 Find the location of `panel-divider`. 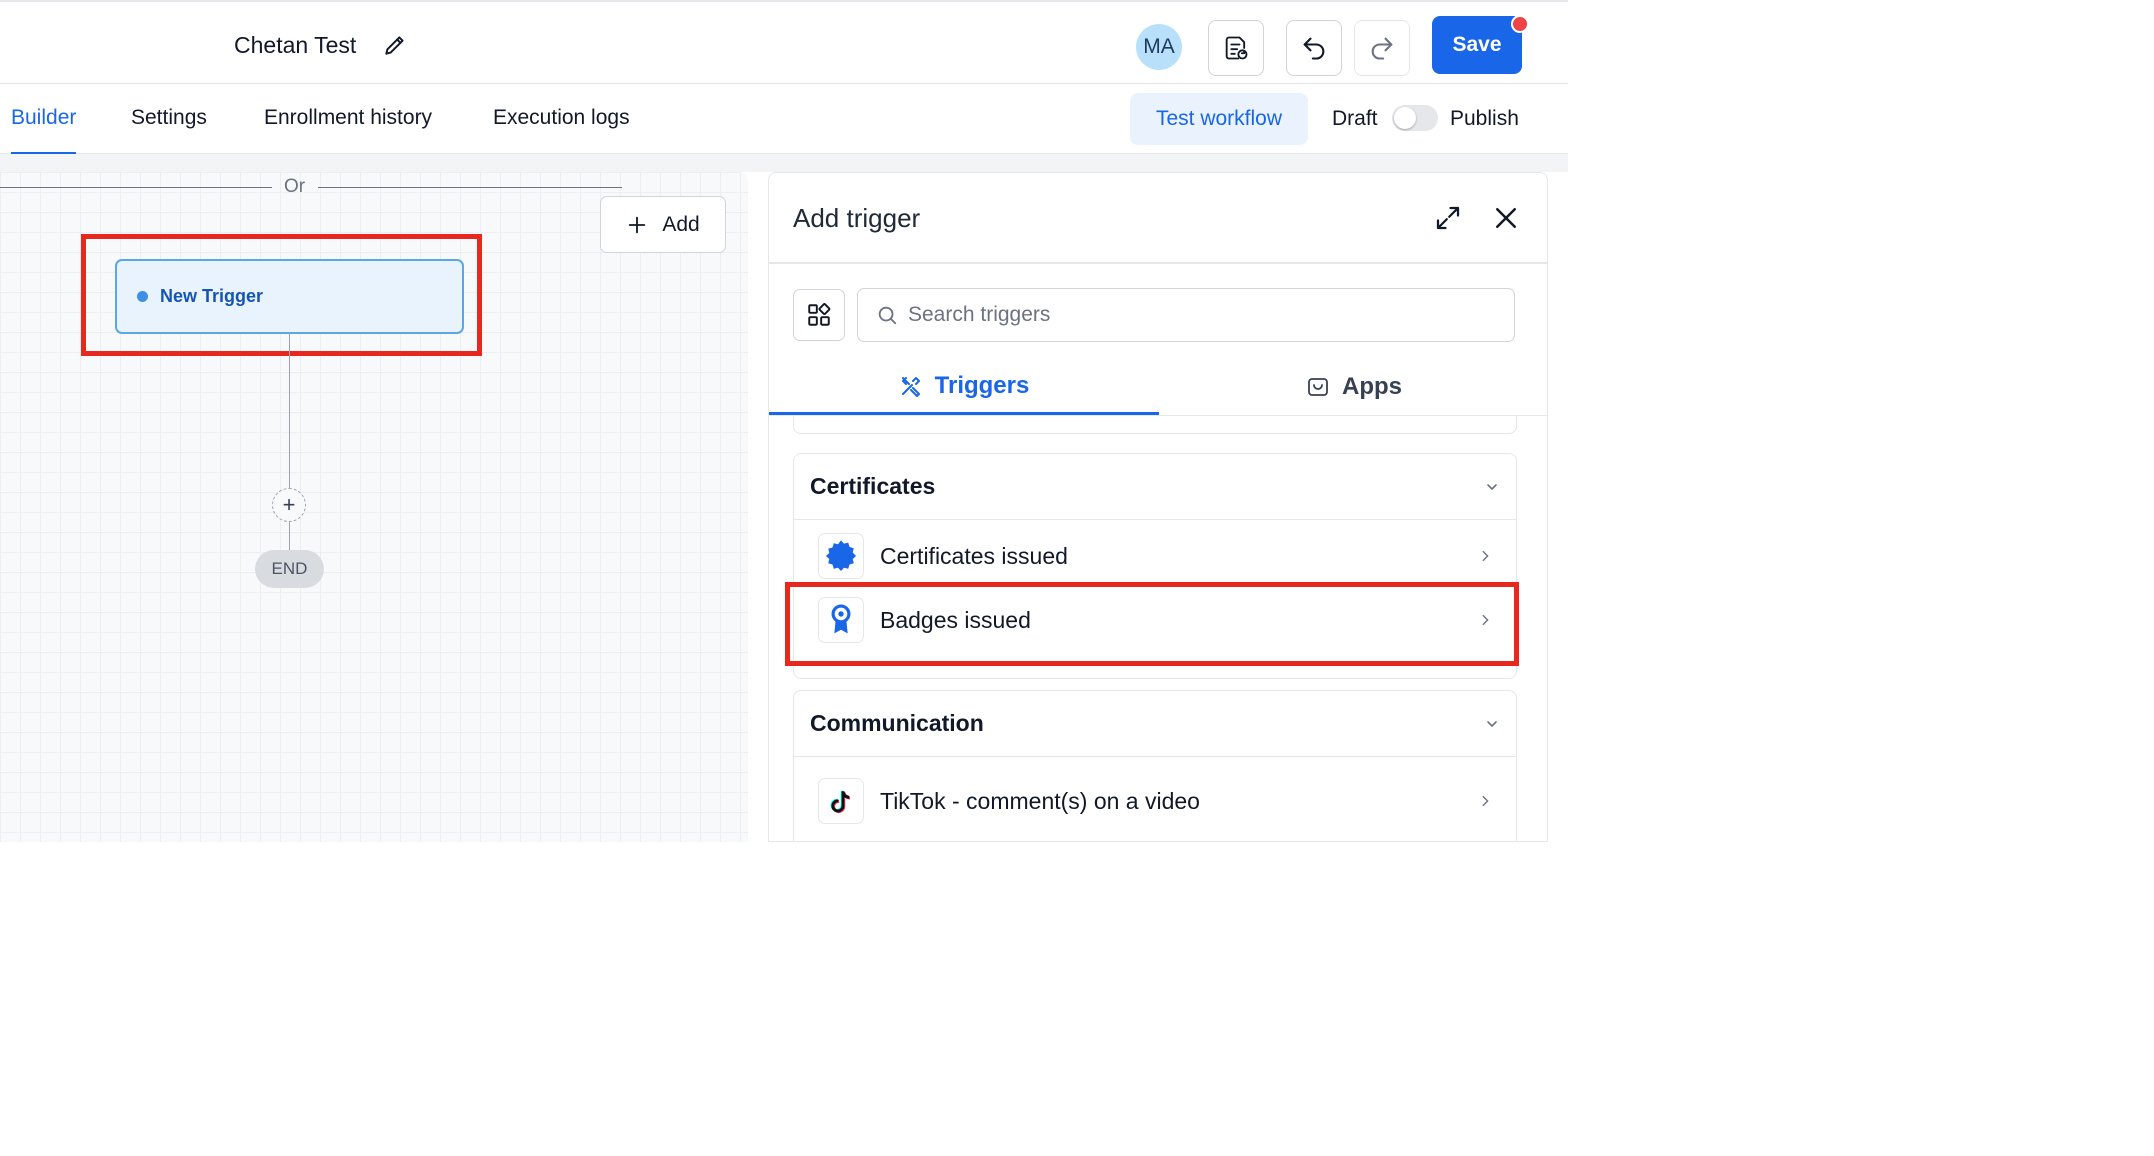

panel-divider is located at coordinates (1158, 263).